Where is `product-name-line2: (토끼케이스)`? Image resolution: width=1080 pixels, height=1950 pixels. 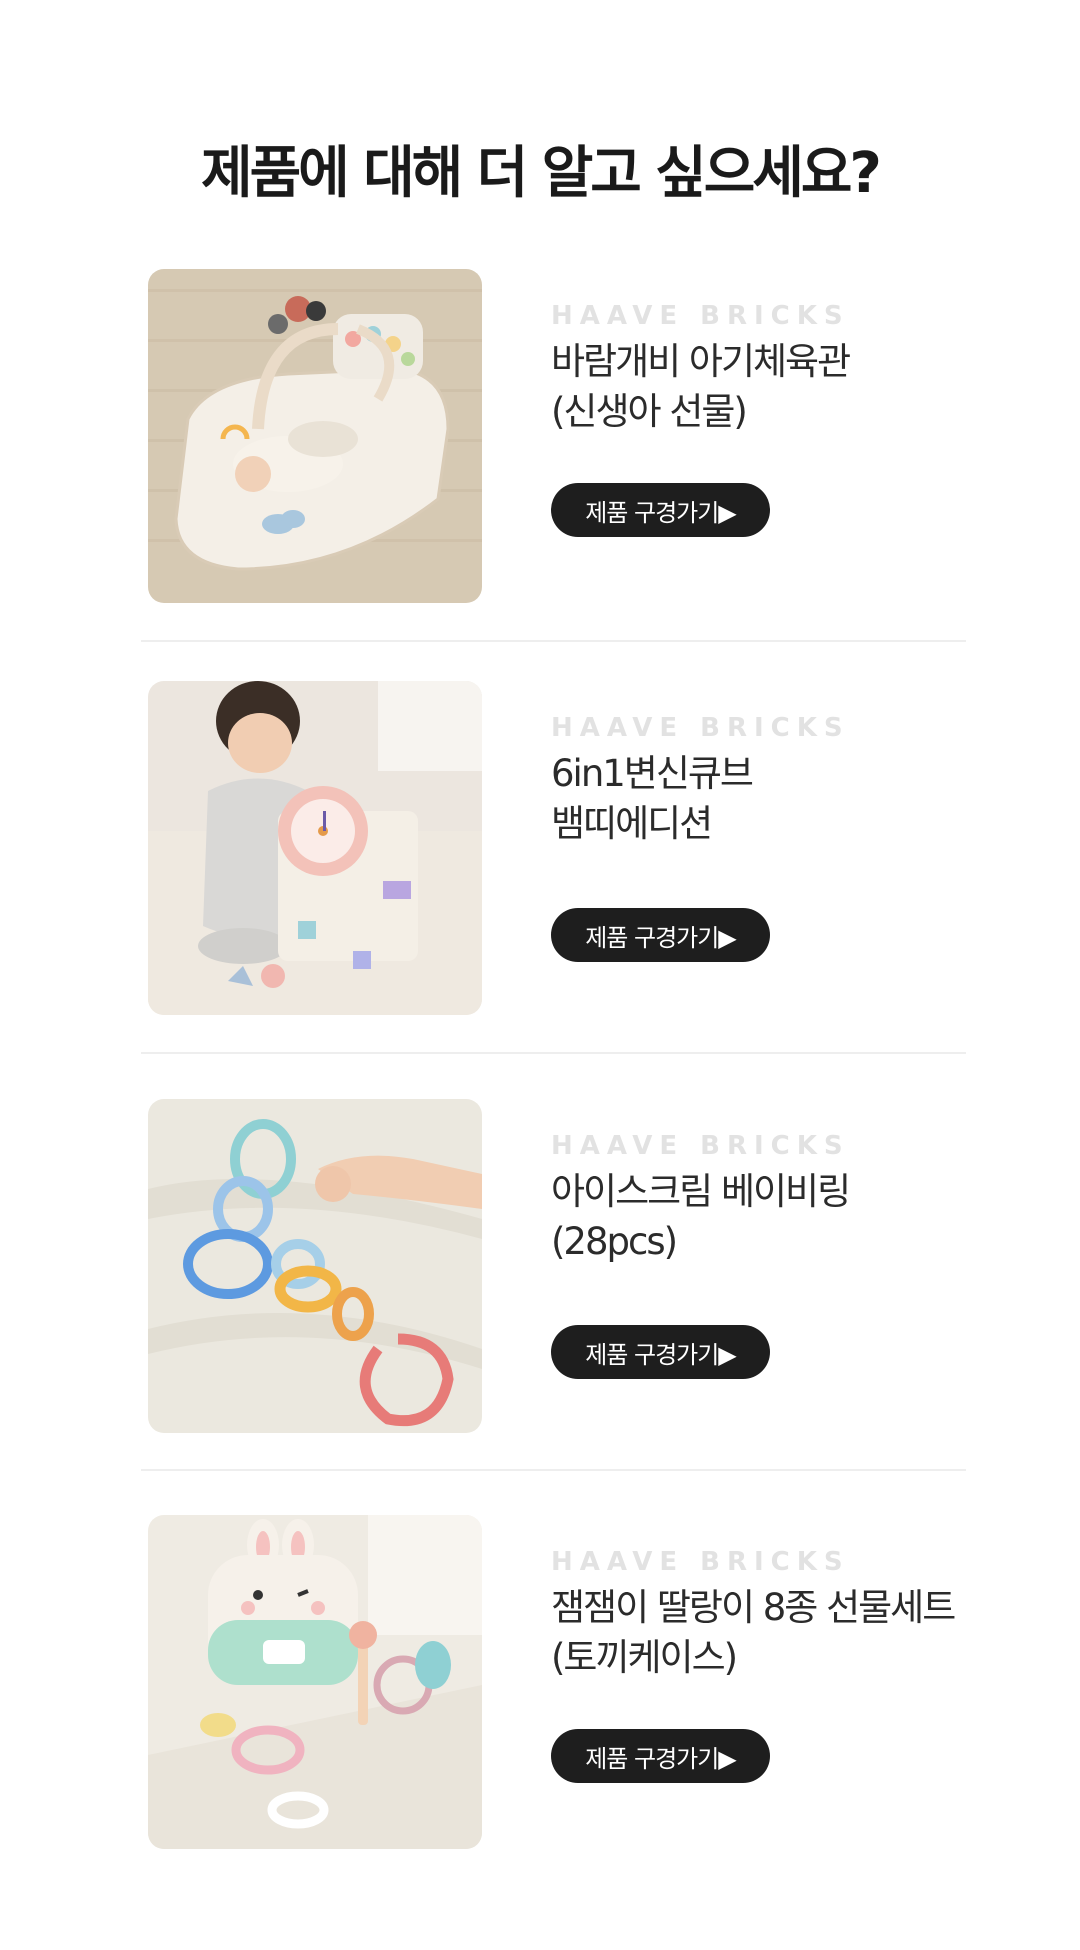 product-name-line2: (토끼케이스) is located at coordinates (644, 1657).